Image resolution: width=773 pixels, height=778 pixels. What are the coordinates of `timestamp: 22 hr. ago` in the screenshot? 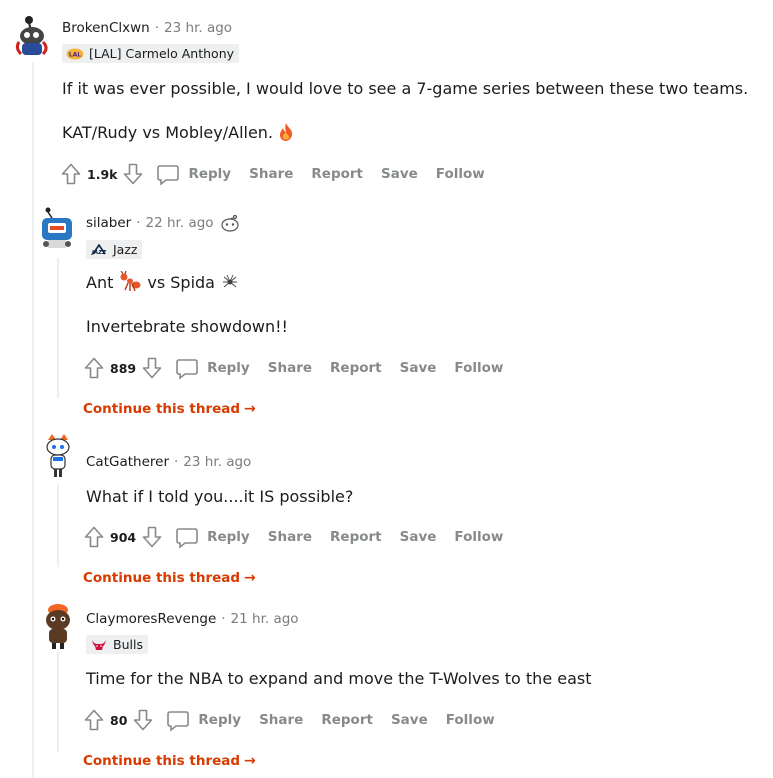 It's located at (180, 223).